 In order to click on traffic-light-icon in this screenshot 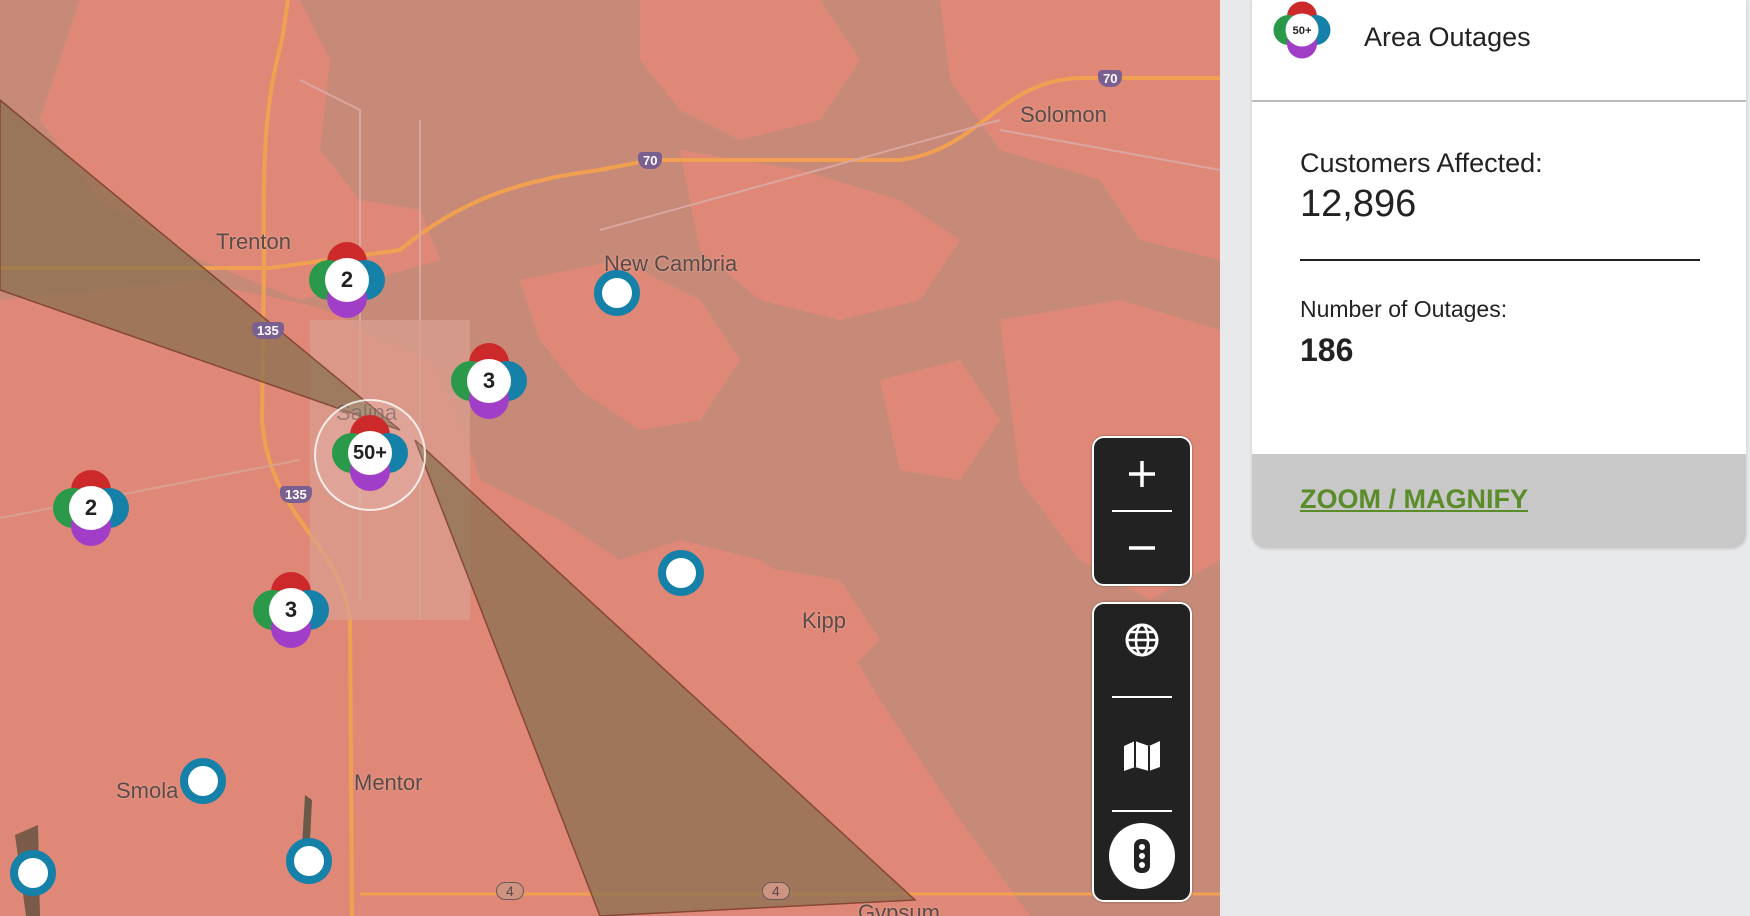, I will do `click(1142, 856)`.